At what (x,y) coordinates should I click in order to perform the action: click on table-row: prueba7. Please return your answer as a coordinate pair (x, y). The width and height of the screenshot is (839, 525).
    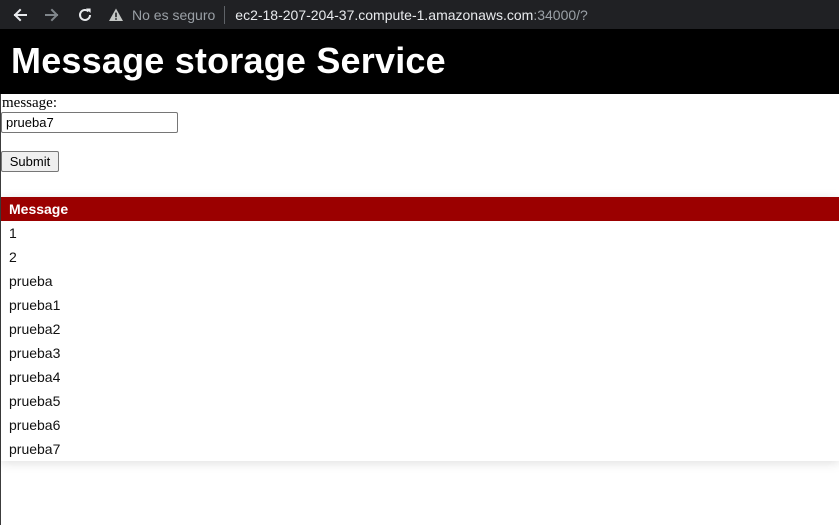
    Looking at the image, I should click on (420, 449).